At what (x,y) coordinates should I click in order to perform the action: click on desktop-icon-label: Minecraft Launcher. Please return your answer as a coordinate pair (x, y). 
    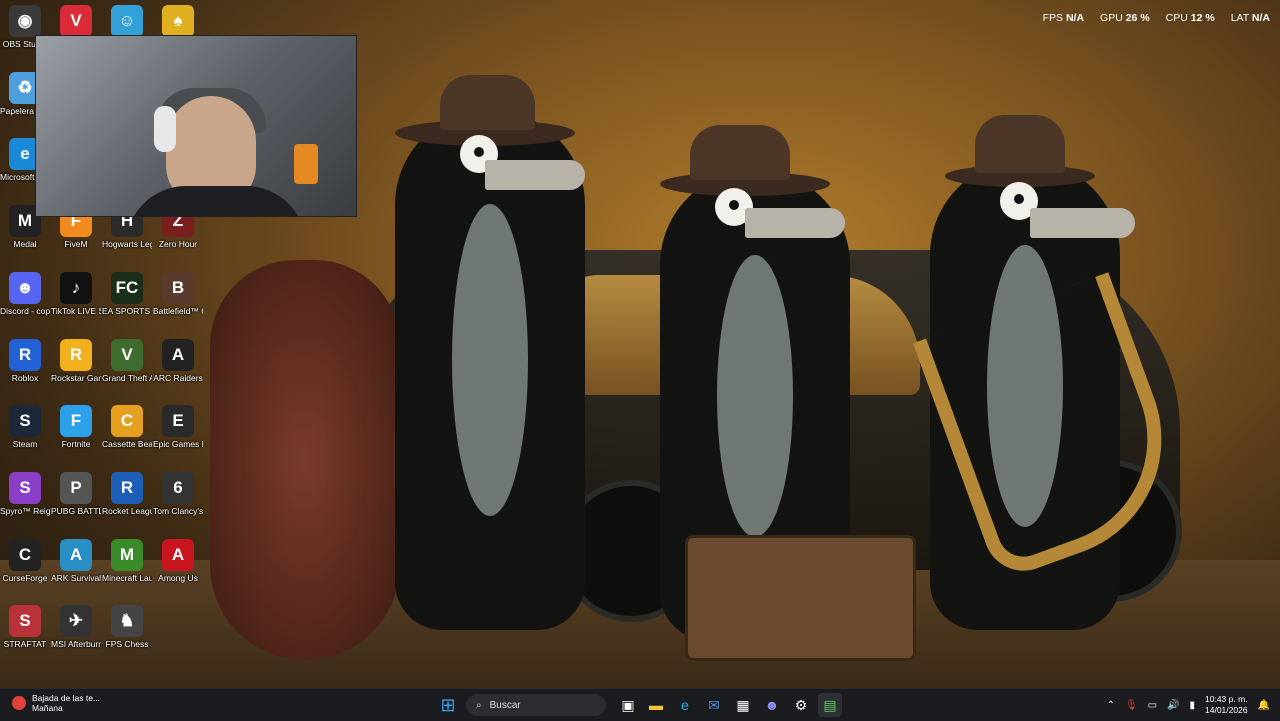
    Looking at the image, I should click on (127, 577).